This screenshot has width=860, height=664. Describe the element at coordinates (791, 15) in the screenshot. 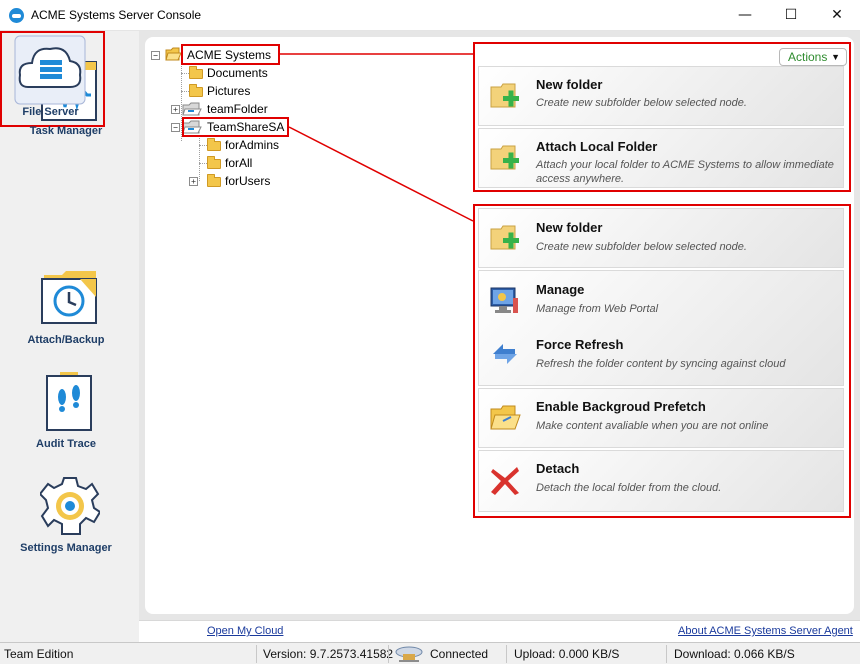

I see `maximize-button: ☐` at that location.